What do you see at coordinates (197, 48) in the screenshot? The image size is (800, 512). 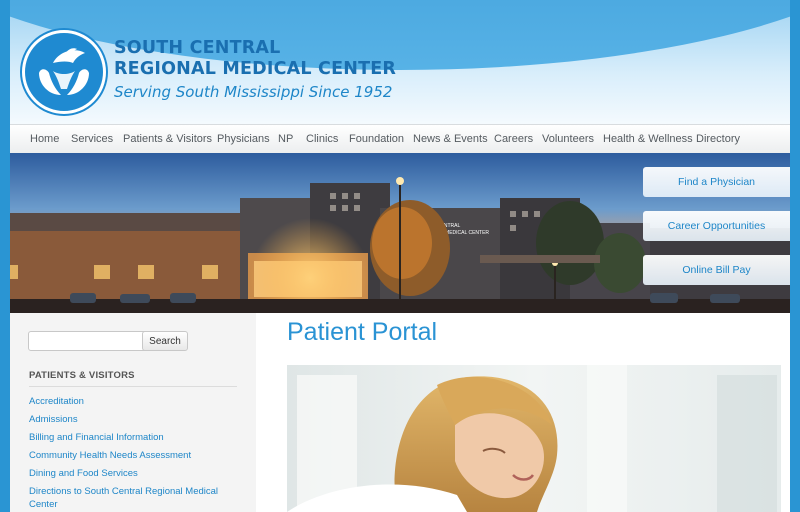 I see `brand-name-line1: SOUTH CENTRAL` at bounding box center [197, 48].